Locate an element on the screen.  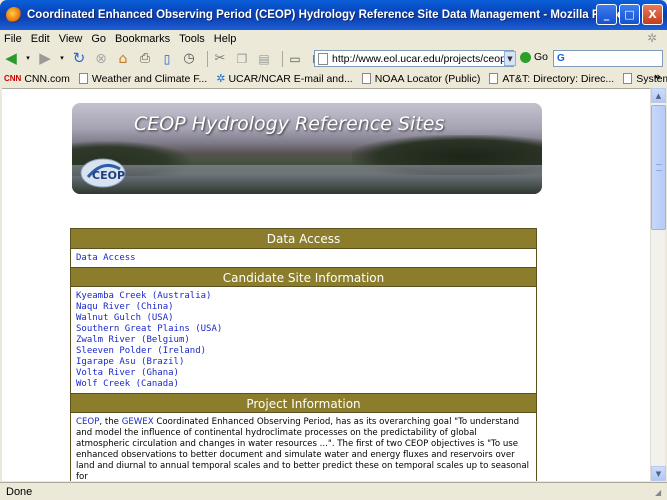
url-text: http://www.eol.ucar.edu/projects/ceop/d is located at coordinates (423, 58).